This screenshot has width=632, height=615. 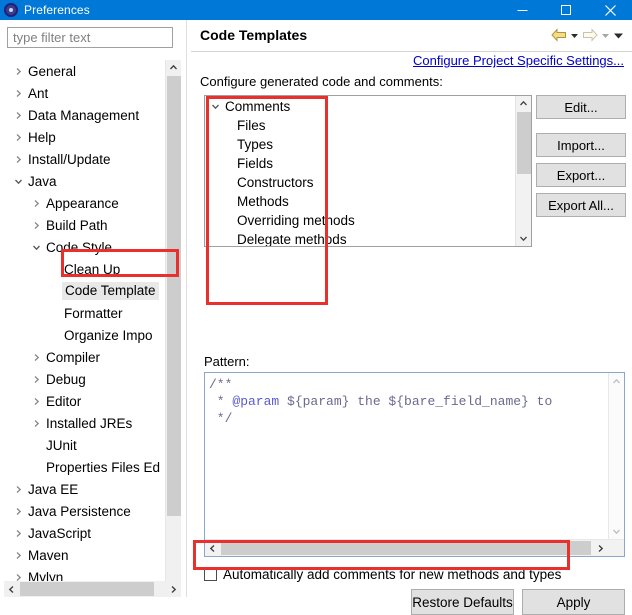 I want to click on template-item-label: Fields, so click(x=255, y=163).